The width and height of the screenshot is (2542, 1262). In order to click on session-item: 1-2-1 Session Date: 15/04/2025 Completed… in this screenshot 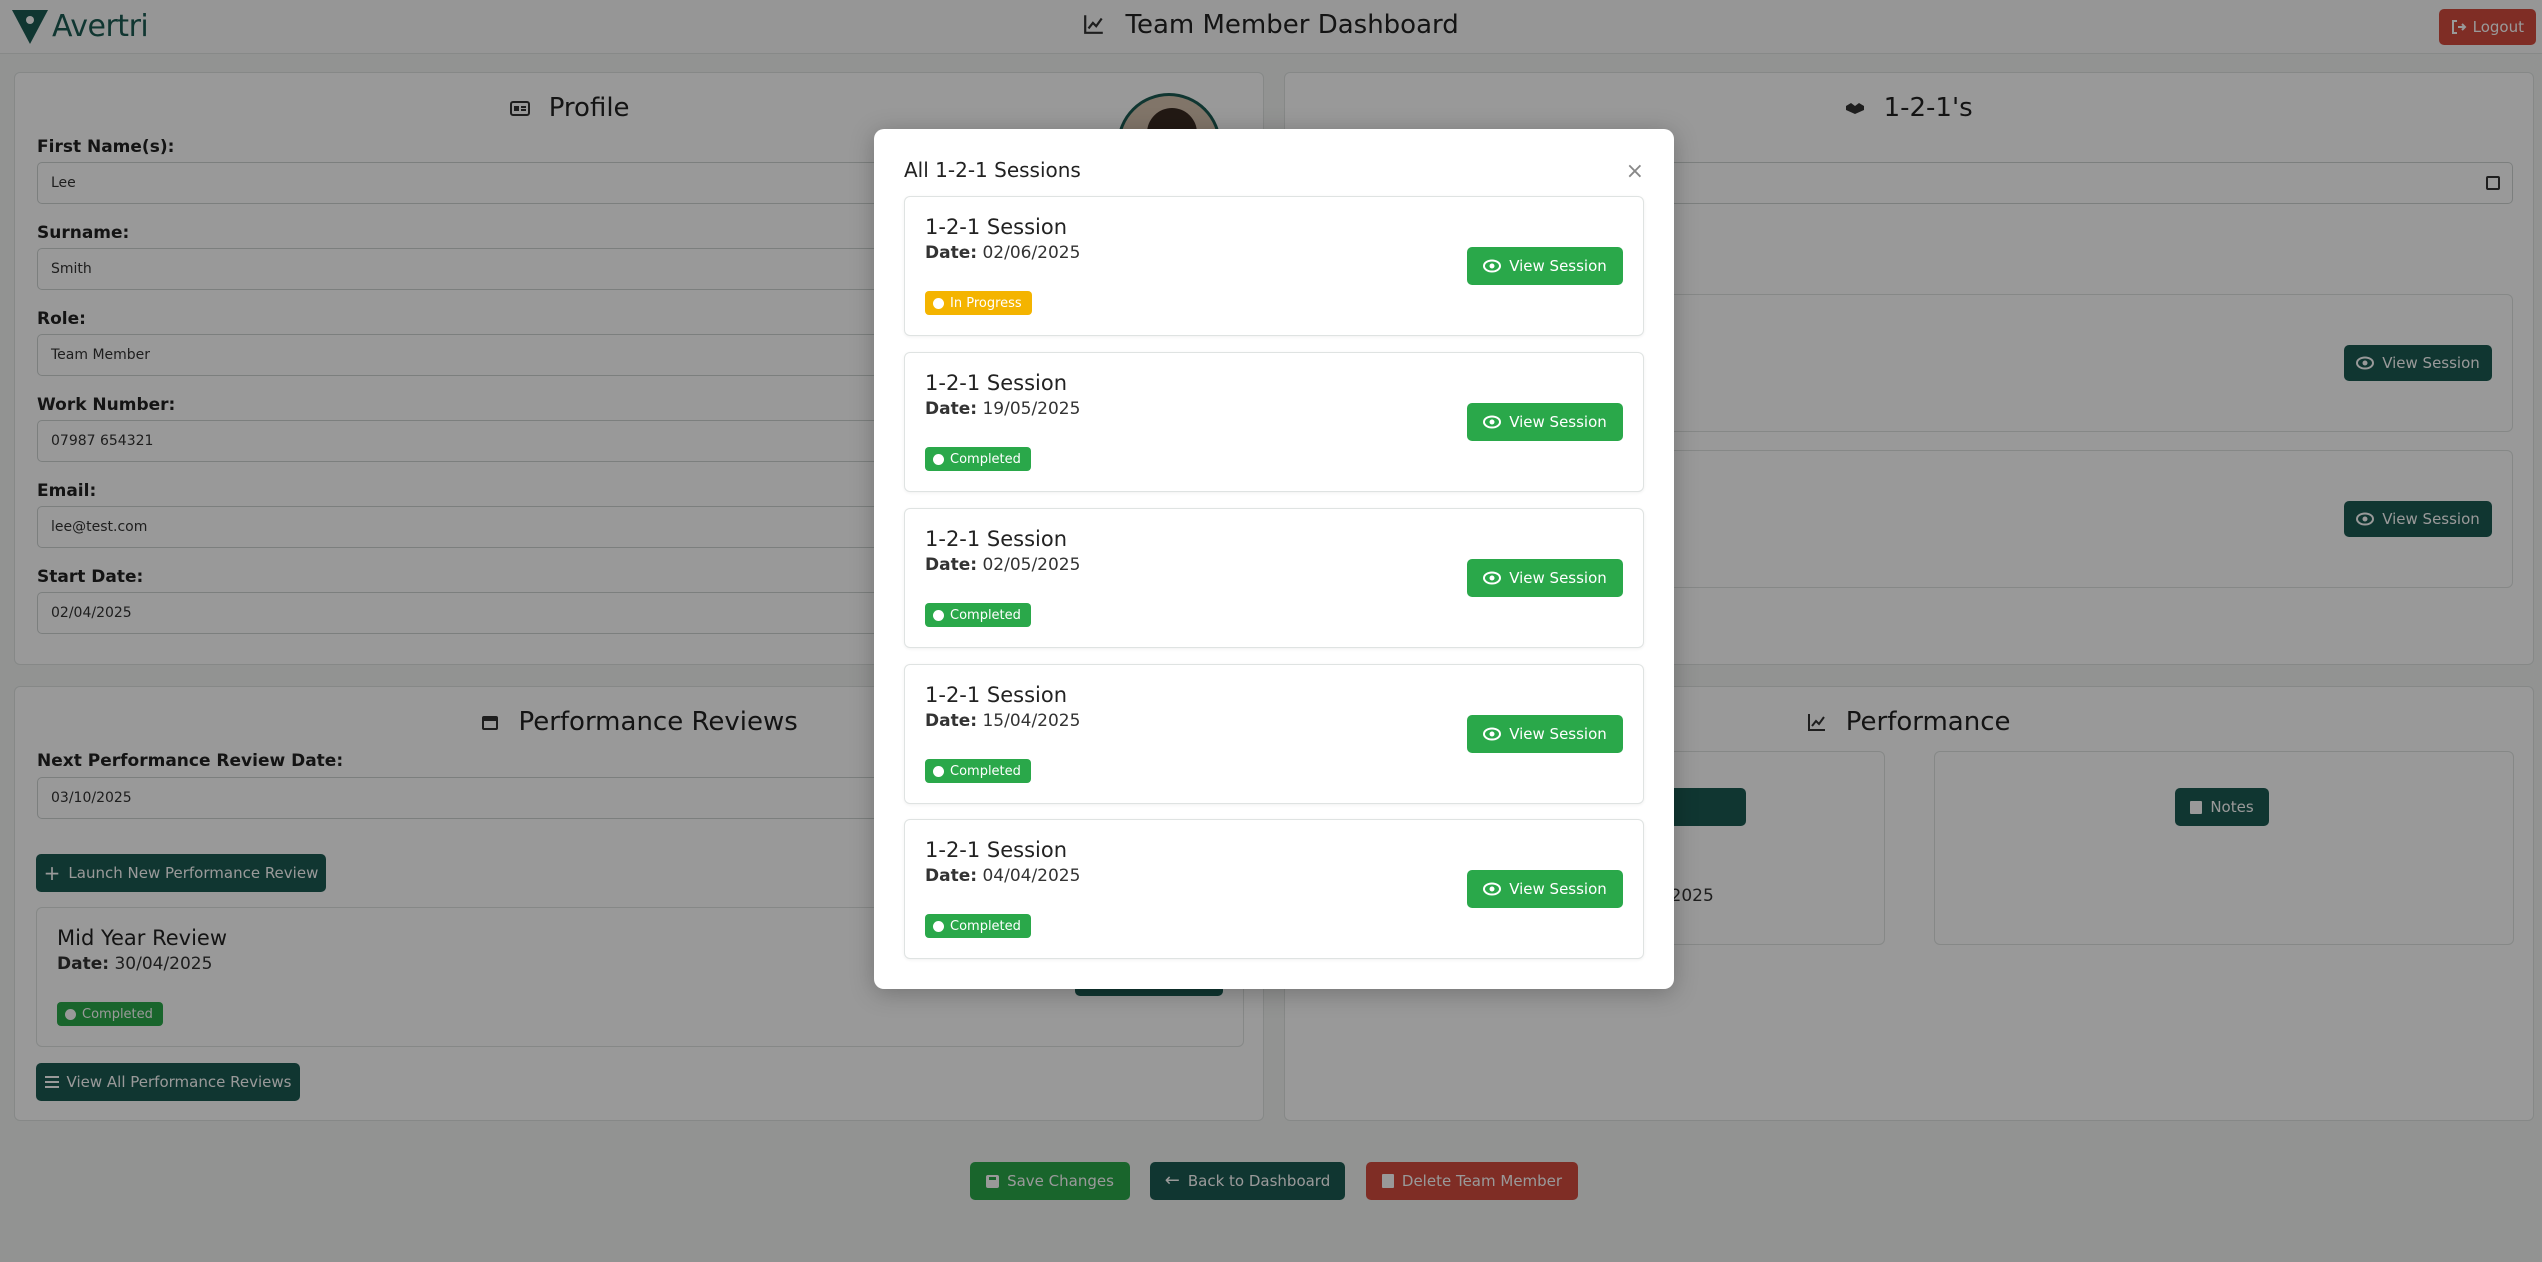, I will do `click(1274, 734)`.